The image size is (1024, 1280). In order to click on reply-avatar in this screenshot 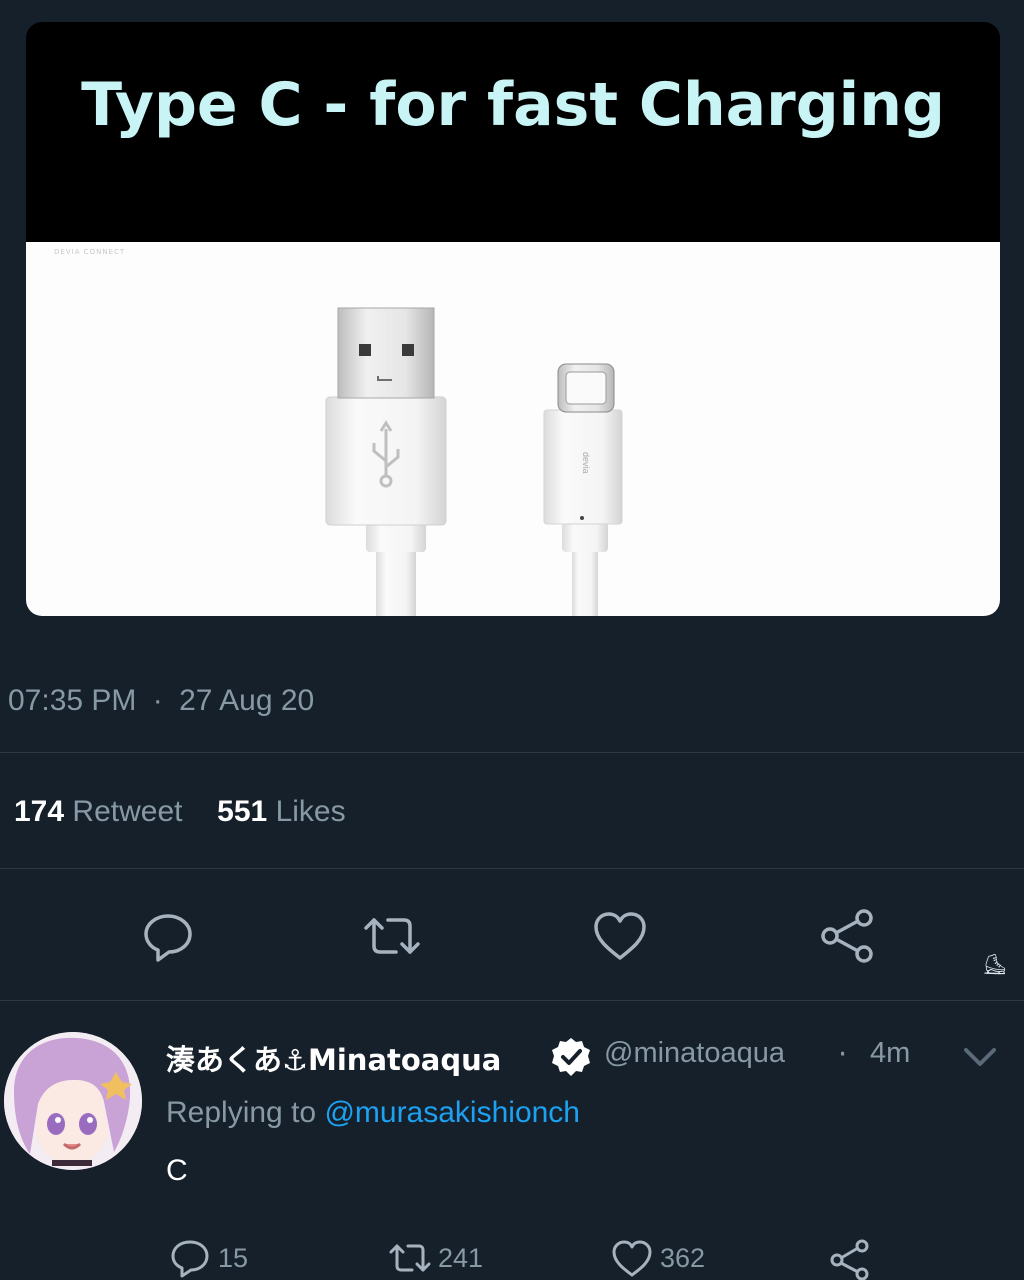, I will do `click(73, 1101)`.